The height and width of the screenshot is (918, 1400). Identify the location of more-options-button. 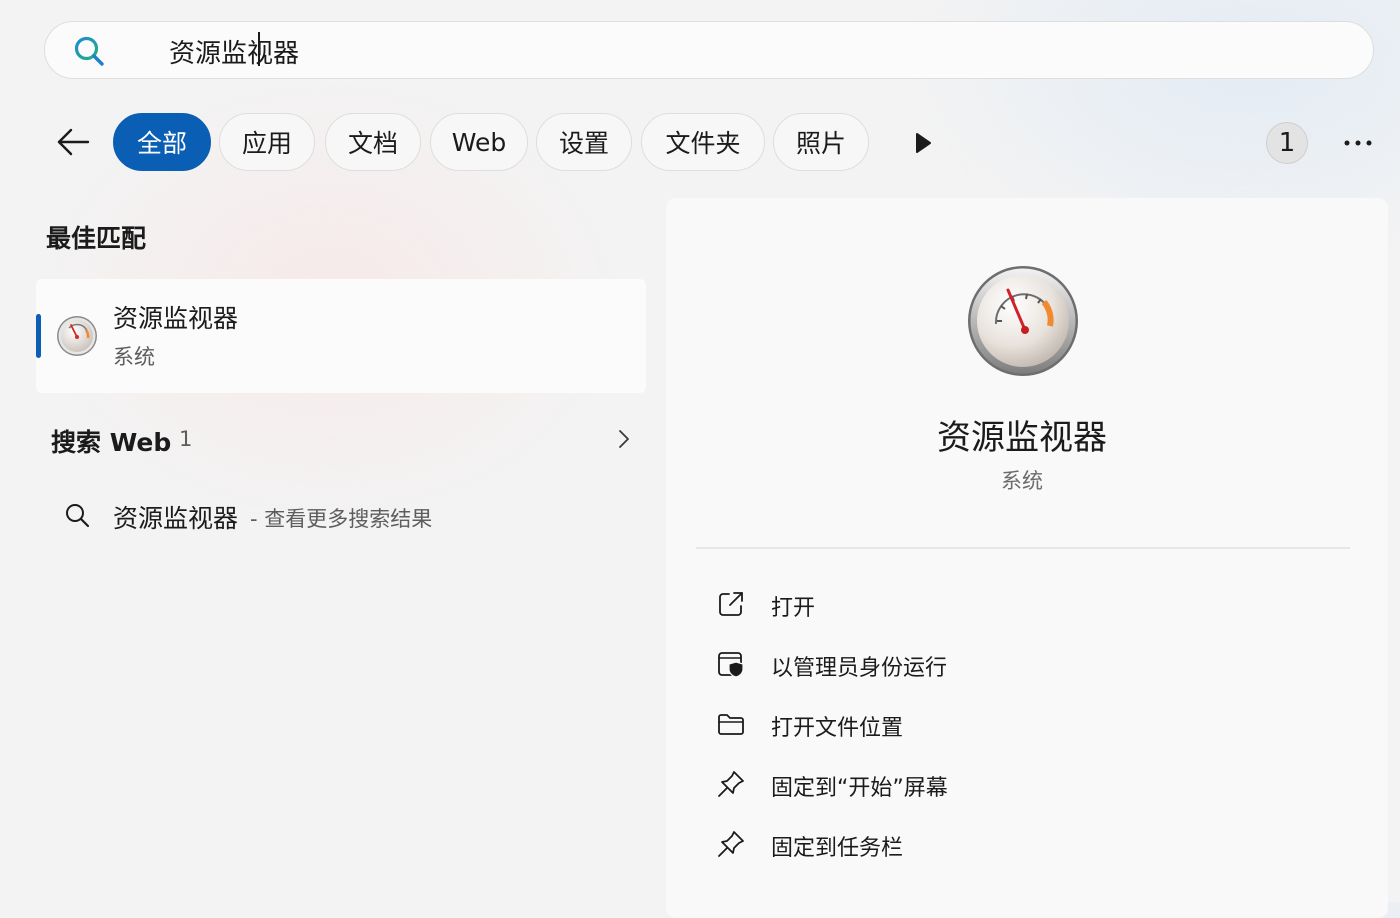
(1358, 143).